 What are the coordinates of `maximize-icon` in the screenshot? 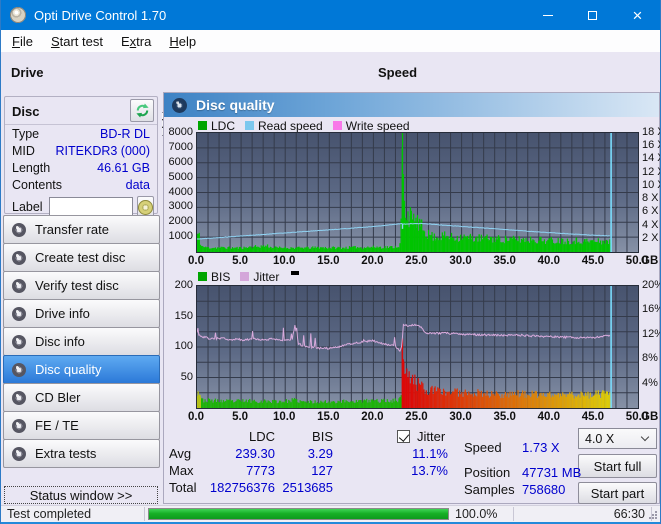 It's located at (592, 15).